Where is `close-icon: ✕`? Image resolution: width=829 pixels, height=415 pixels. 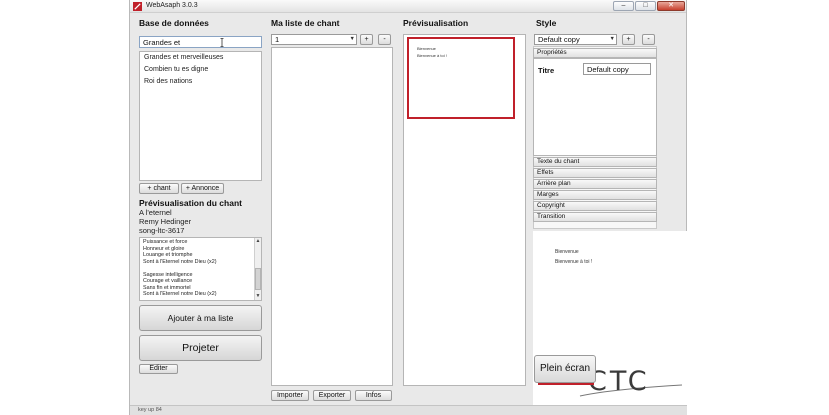
close-icon: ✕ is located at coordinates (671, 5).